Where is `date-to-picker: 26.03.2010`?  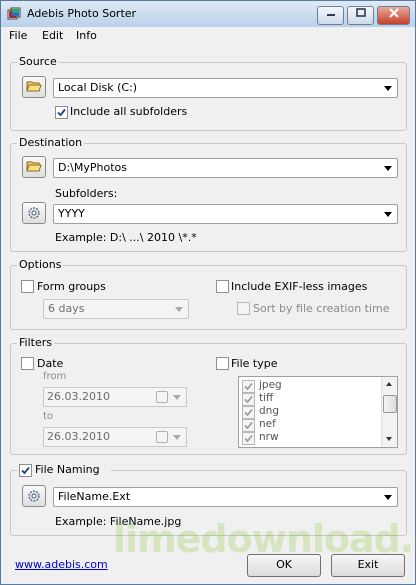
date-to-picker: 26.03.2010 is located at coordinates (115, 437).